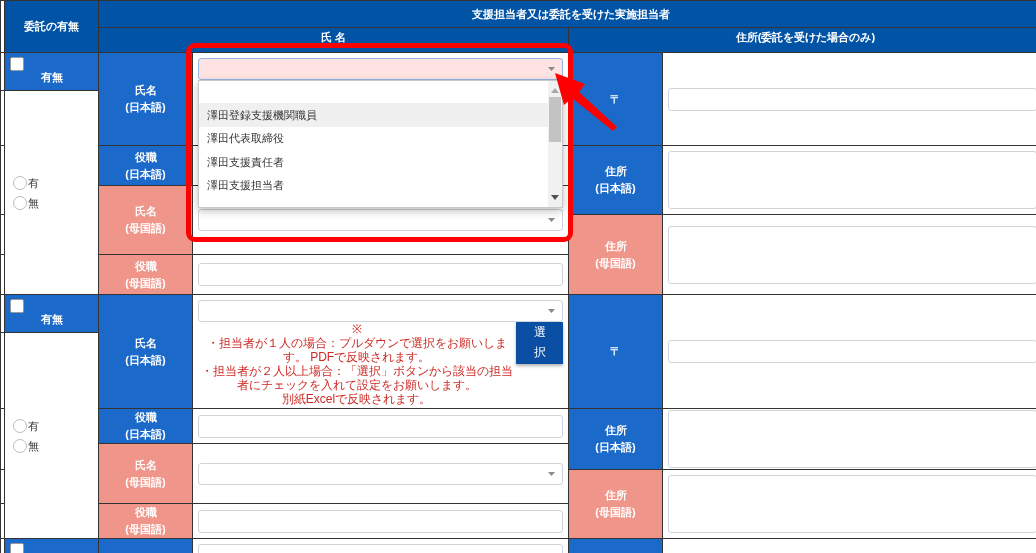 This screenshot has height=553, width=1036. Describe the element at coordinates (615, 351) in the screenshot. I see `field-label: 〒` at that location.